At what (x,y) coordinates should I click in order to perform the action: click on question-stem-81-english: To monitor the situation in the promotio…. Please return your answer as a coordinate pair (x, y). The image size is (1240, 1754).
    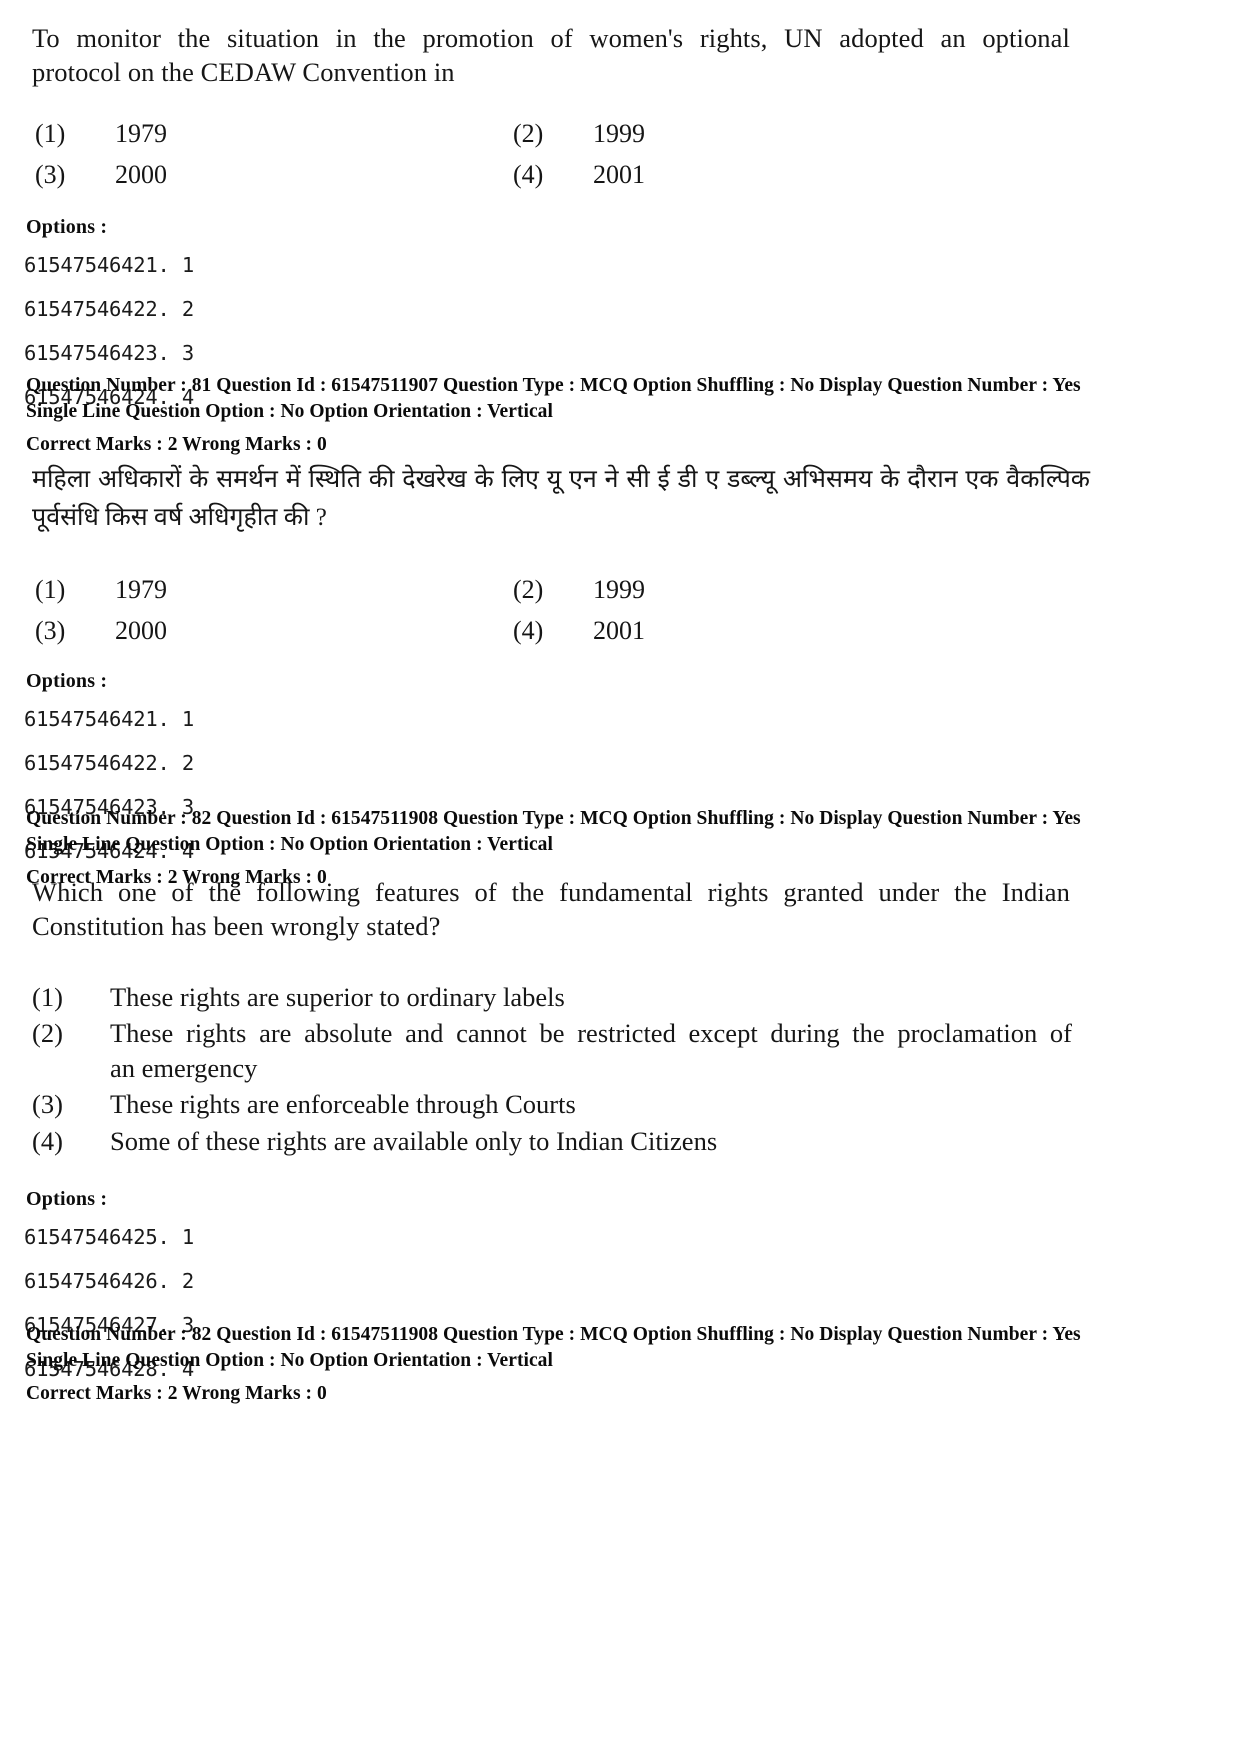
    Looking at the image, I should click on (620, 56).